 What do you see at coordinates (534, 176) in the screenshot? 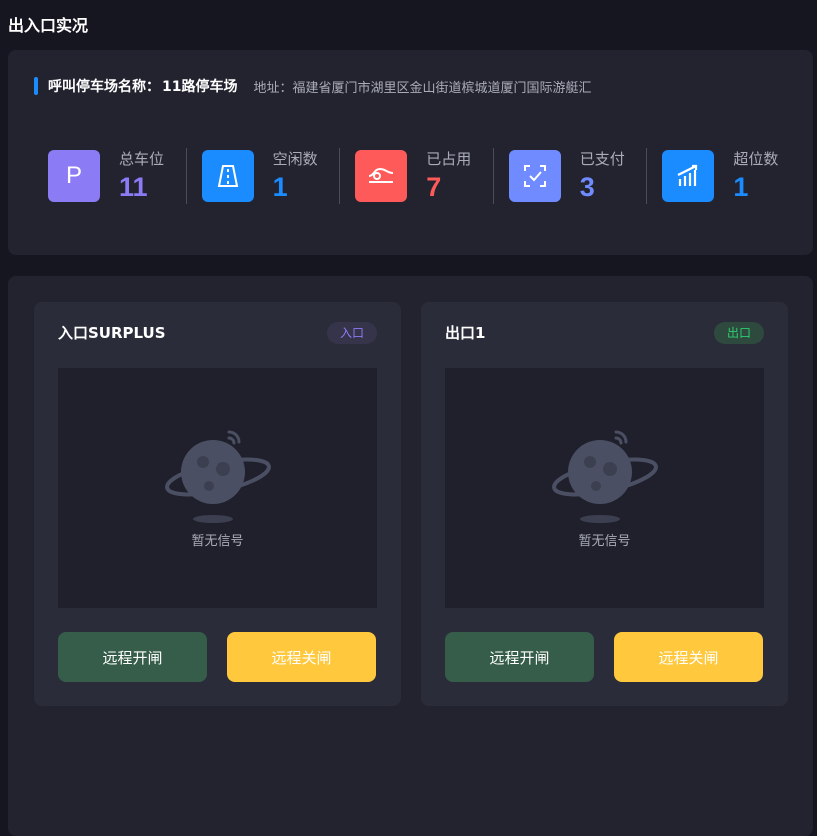
I see `paid-check-icon` at bounding box center [534, 176].